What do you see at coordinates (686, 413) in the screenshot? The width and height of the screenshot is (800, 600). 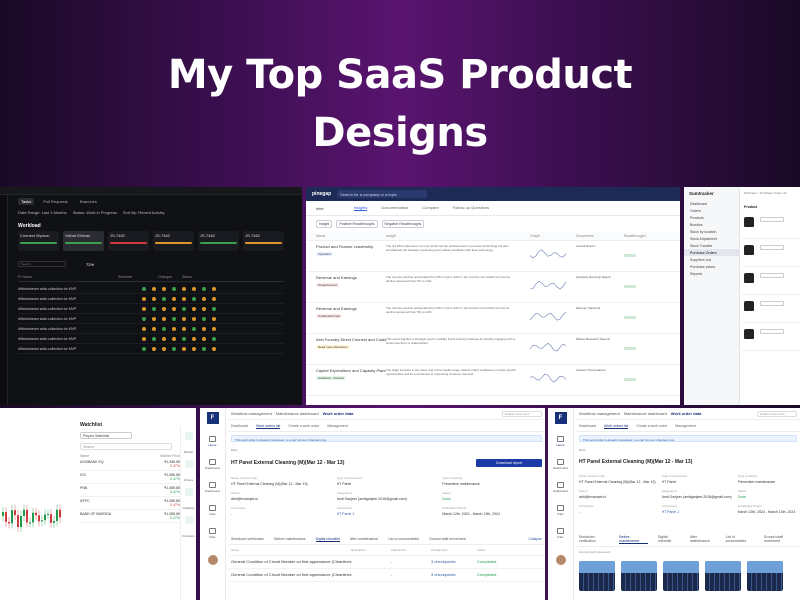 I see `breadcrumb-item: Work order data` at bounding box center [686, 413].